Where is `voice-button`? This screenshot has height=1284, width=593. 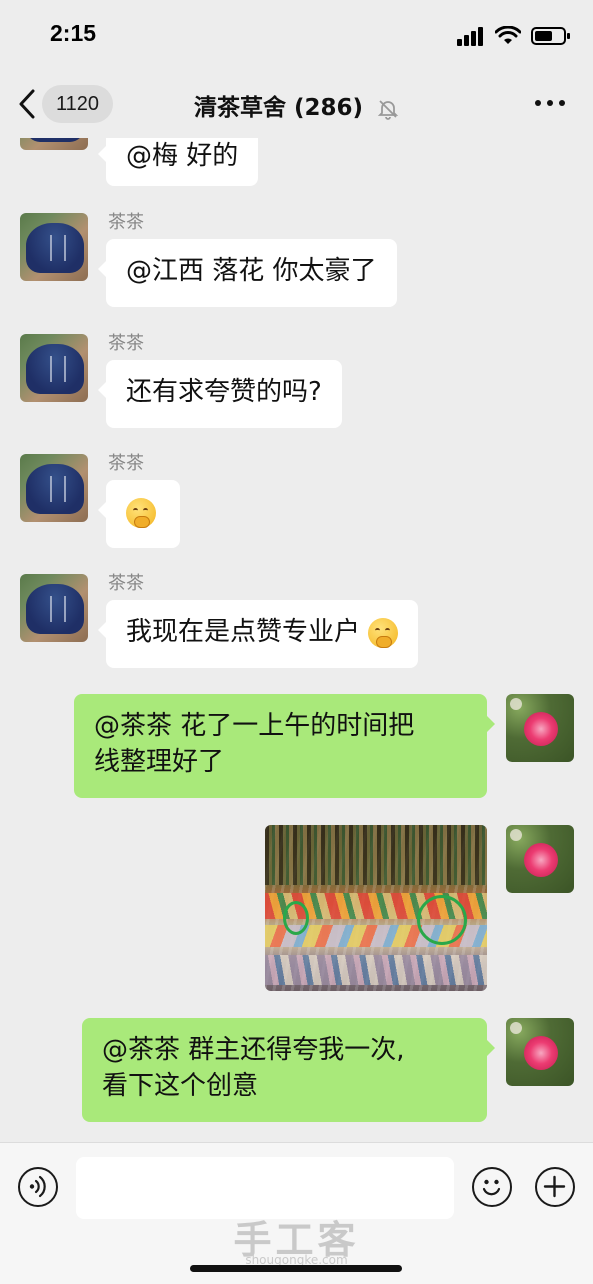
voice-button is located at coordinates (38, 1187).